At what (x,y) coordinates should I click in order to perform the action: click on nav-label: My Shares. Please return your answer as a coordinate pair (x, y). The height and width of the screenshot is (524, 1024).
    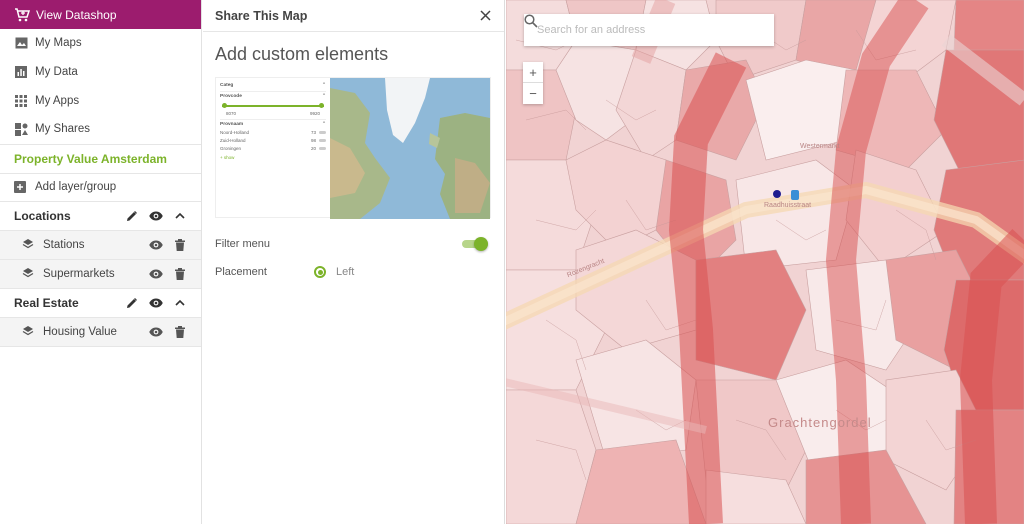
    Looking at the image, I should click on (62, 129).